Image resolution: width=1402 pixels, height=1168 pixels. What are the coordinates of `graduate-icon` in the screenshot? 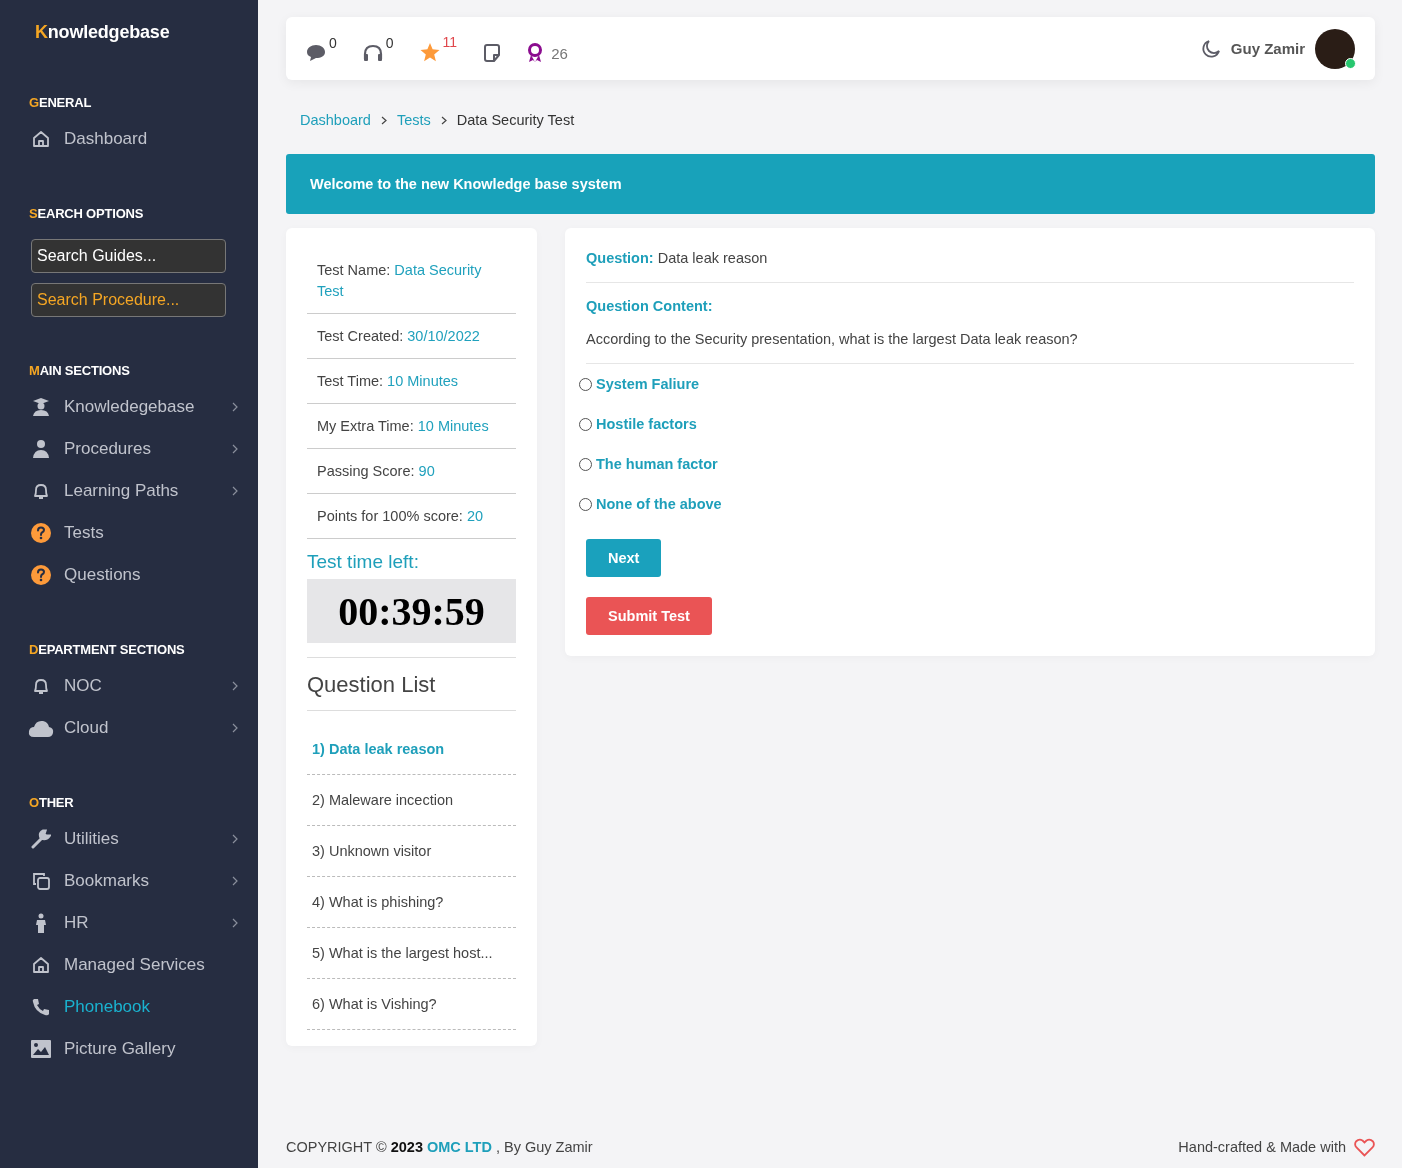 It's located at (41, 407).